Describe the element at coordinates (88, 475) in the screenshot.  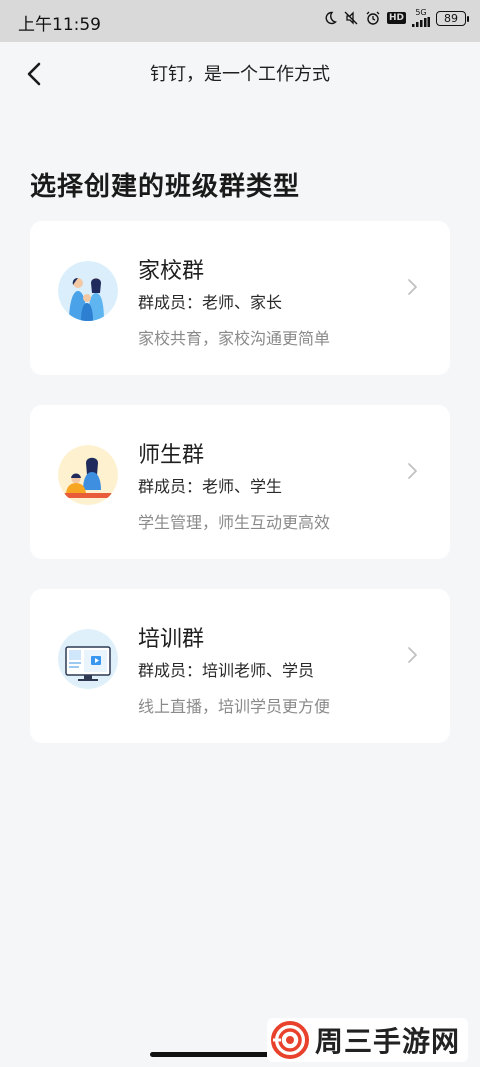
I see `teacher-student-illustration-icon` at that location.